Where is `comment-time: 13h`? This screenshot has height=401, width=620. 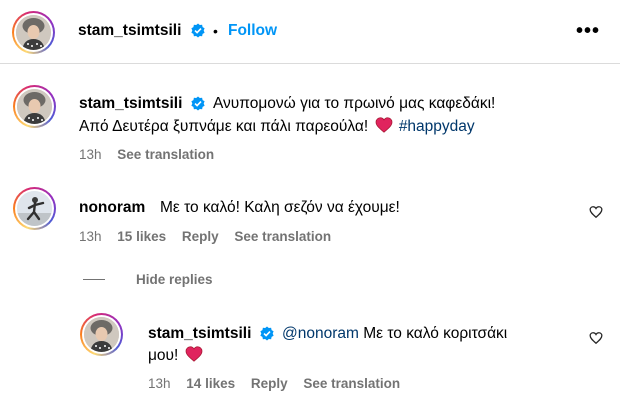
comment-time: 13h is located at coordinates (90, 236).